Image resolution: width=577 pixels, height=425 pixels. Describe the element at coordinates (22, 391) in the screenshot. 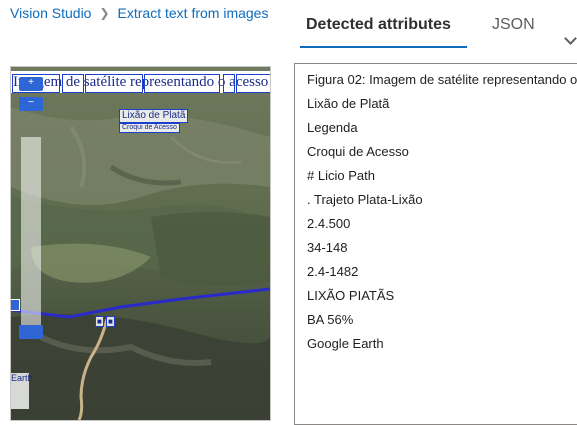

I see `google-earth-badge: Earth` at that location.